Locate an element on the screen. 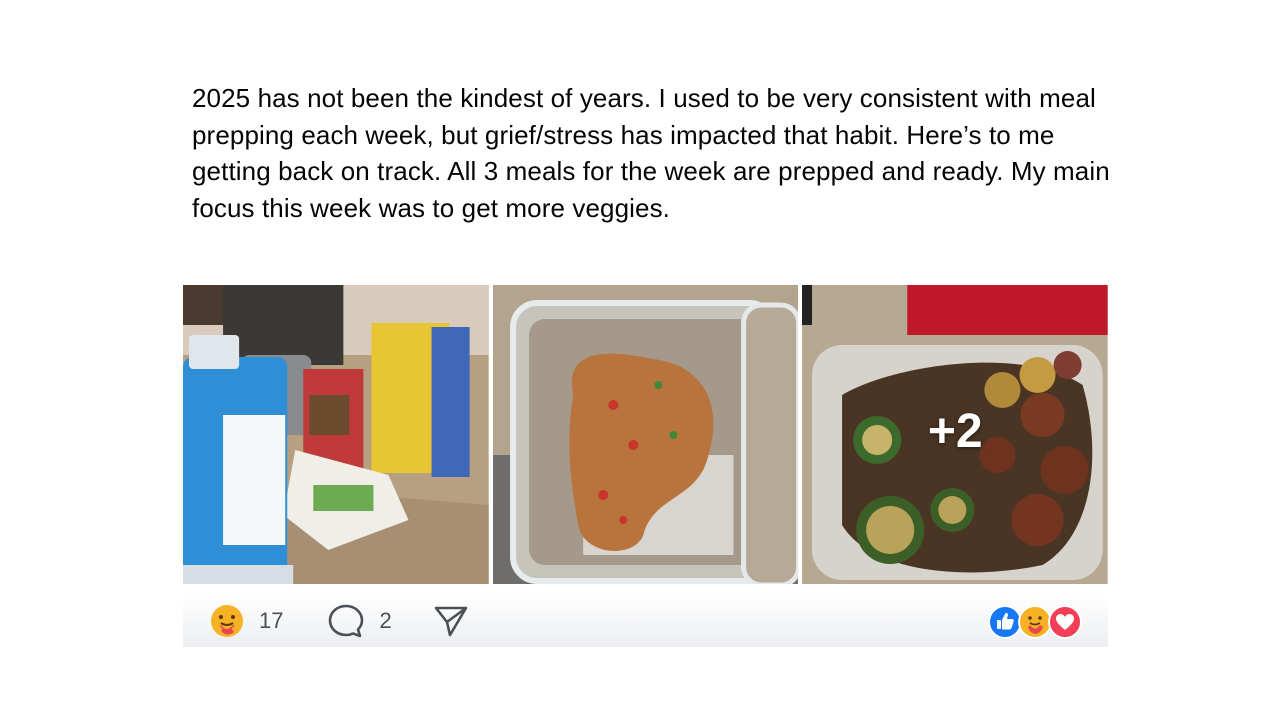 The width and height of the screenshot is (1280, 720). share-icon is located at coordinates (451, 621).